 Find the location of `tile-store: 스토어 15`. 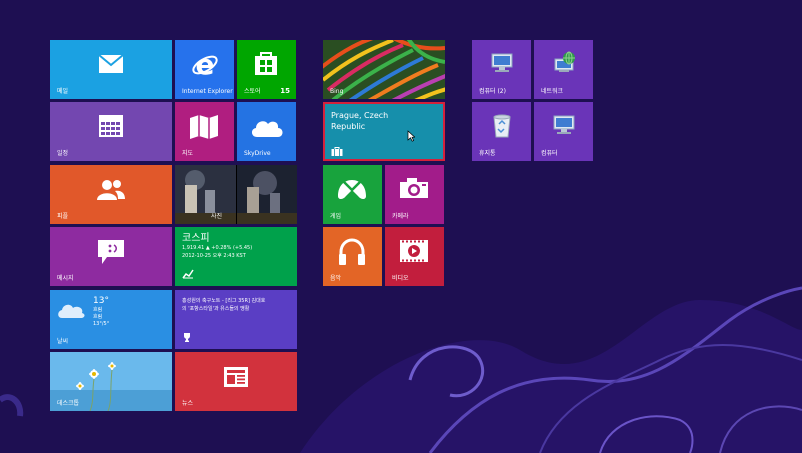

tile-store: 스토어 15 is located at coordinates (266, 69).